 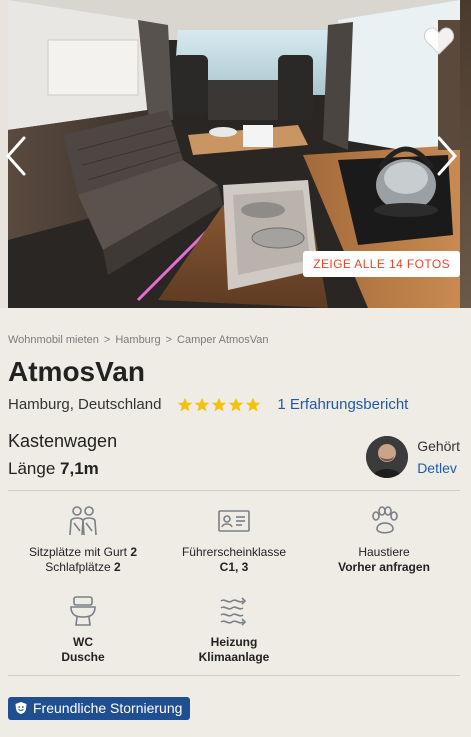 What do you see at coordinates (108, 708) in the screenshot?
I see `cancellation-label: Freundliche Stornierung` at bounding box center [108, 708].